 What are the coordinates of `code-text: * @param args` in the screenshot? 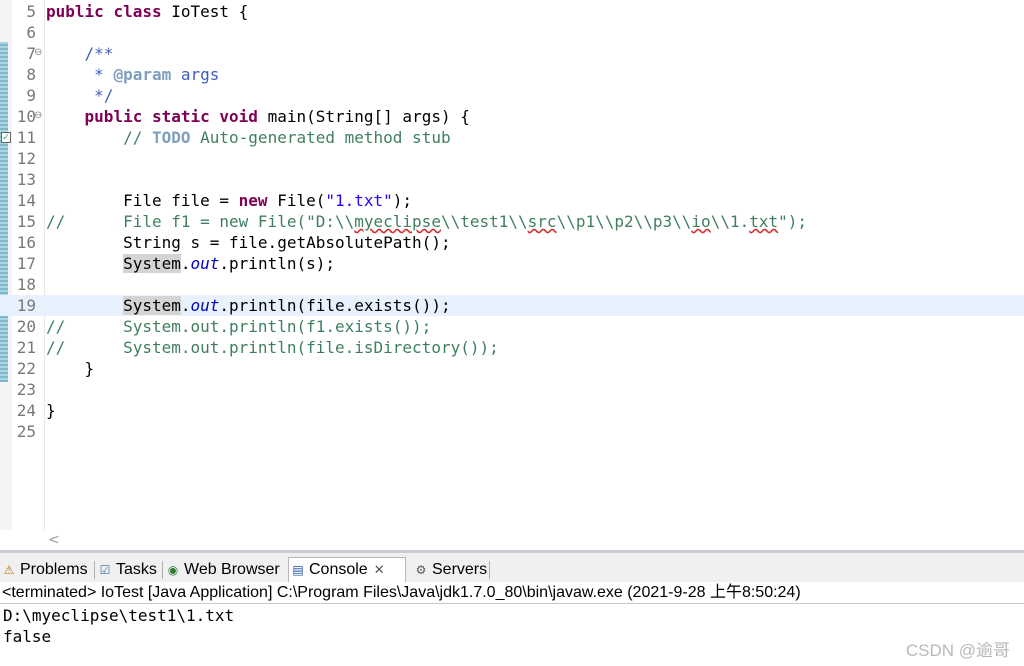 It's located at (132, 74).